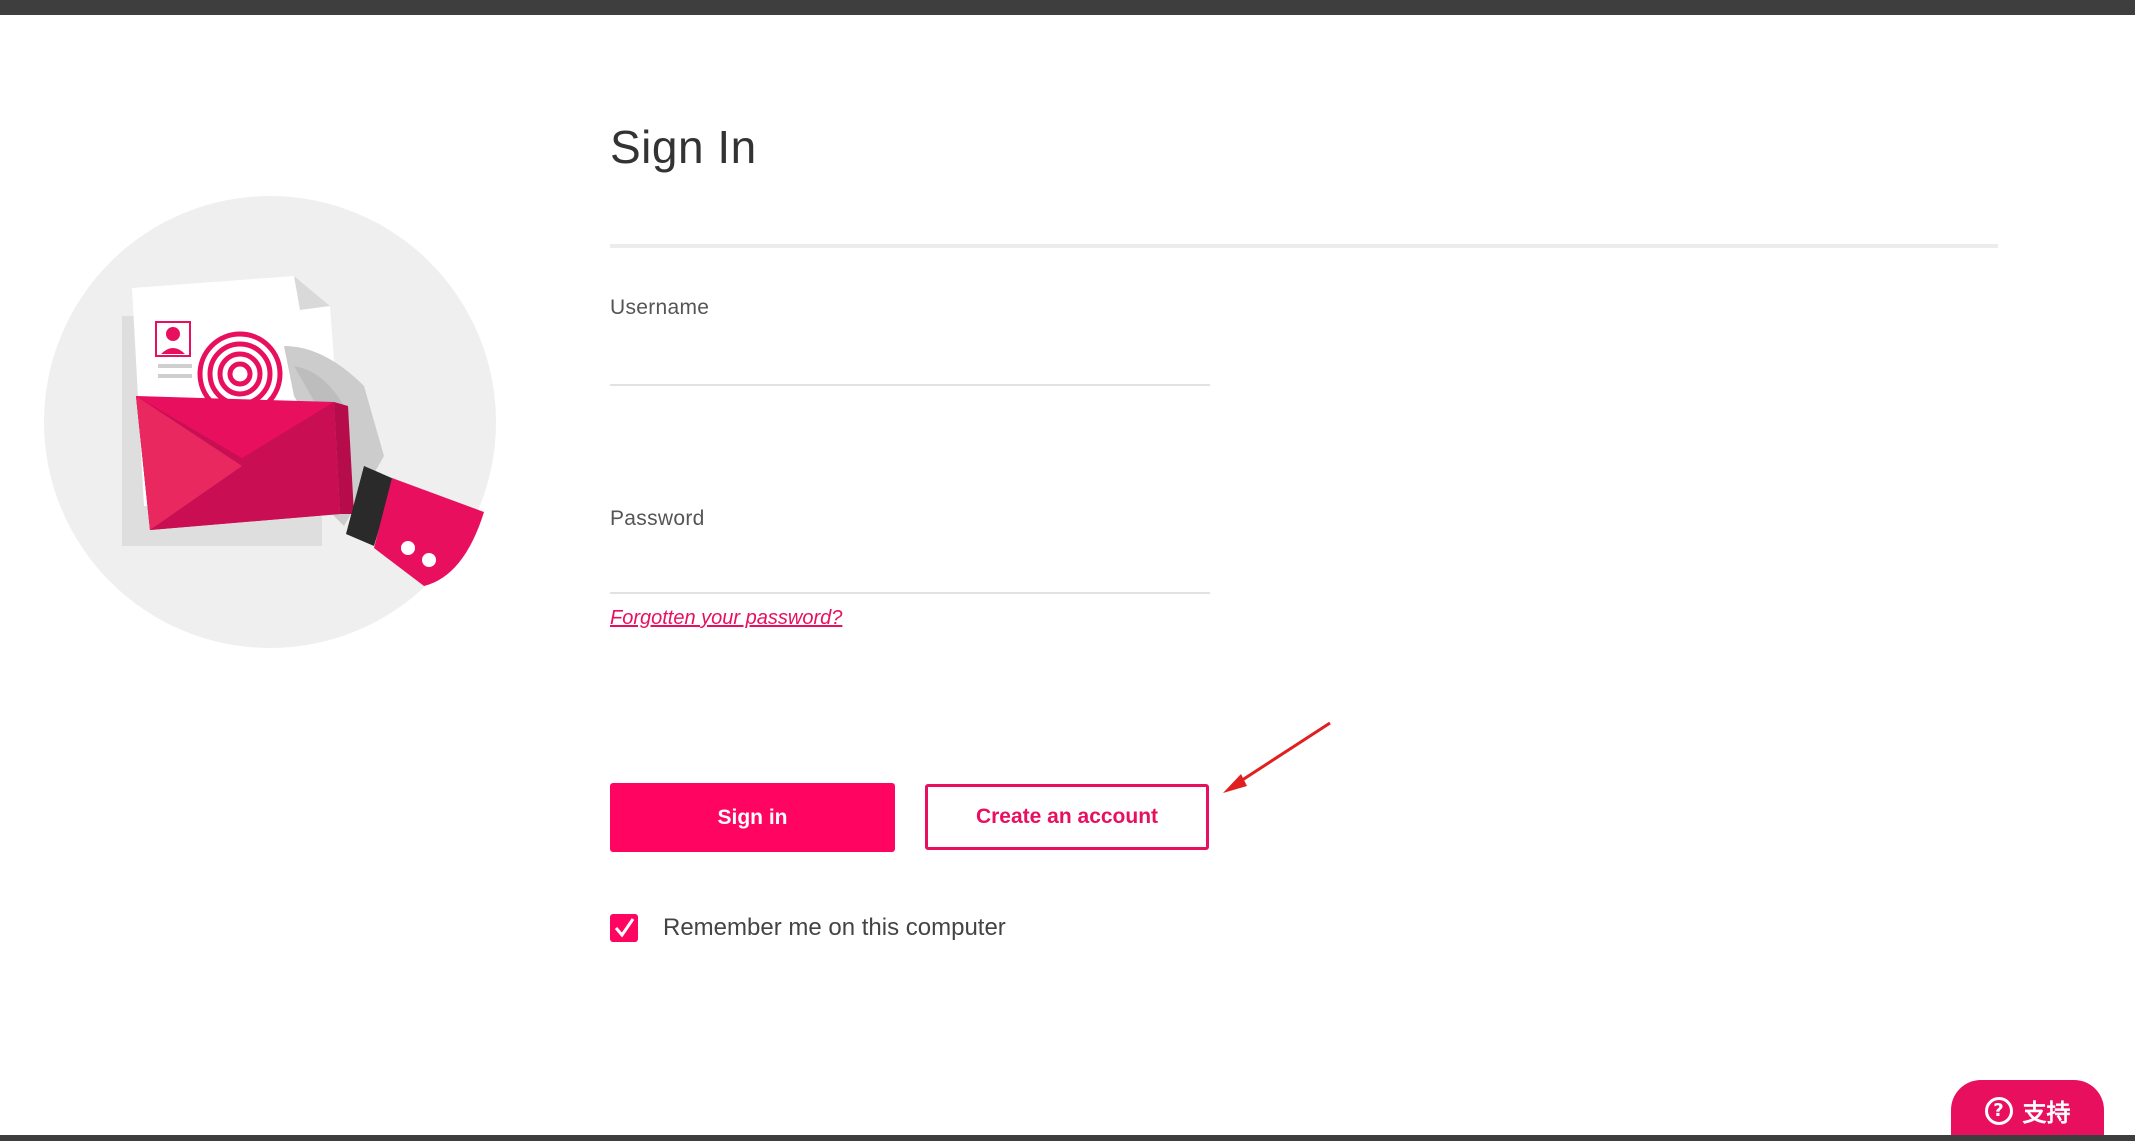 This screenshot has height=1141, width=2135. I want to click on page-title: Sign In, so click(683, 147).